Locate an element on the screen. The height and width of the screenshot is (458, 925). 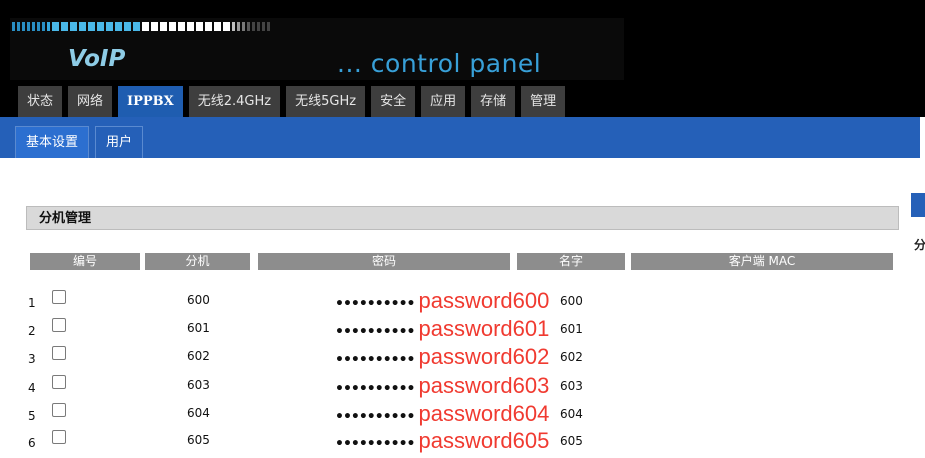
side-panel-label: 分 is located at coordinates (919, 245).